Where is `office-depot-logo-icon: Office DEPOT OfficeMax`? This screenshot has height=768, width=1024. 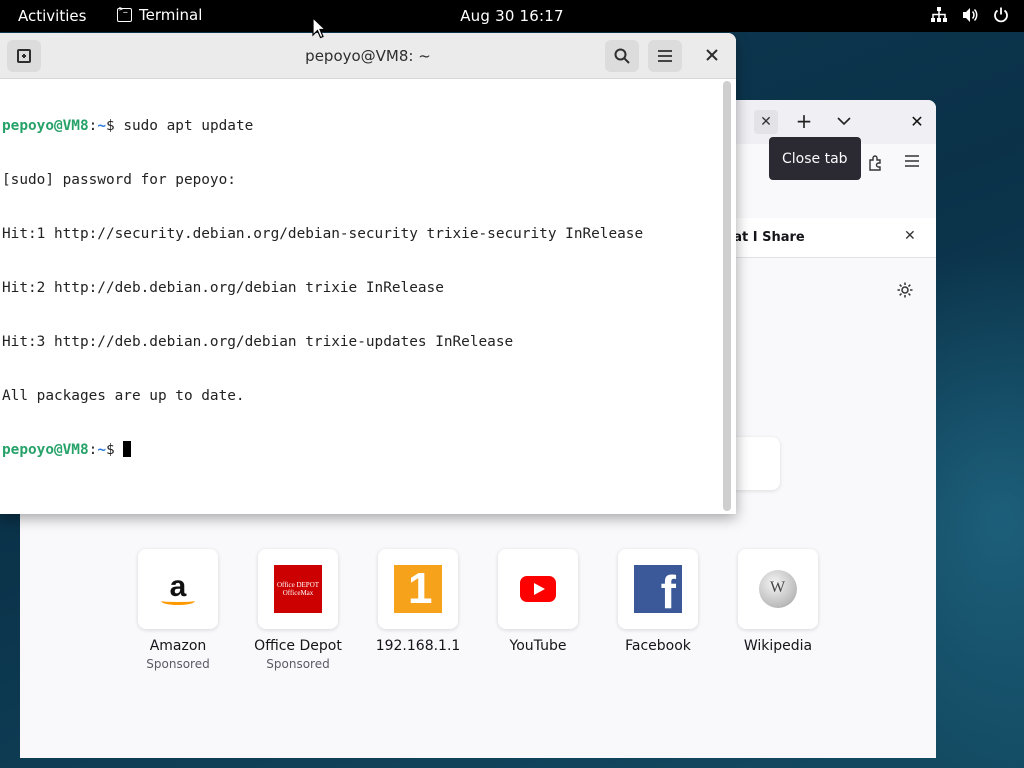
office-depot-logo-icon: Office DEPOT OfficeMax is located at coordinates (298, 589).